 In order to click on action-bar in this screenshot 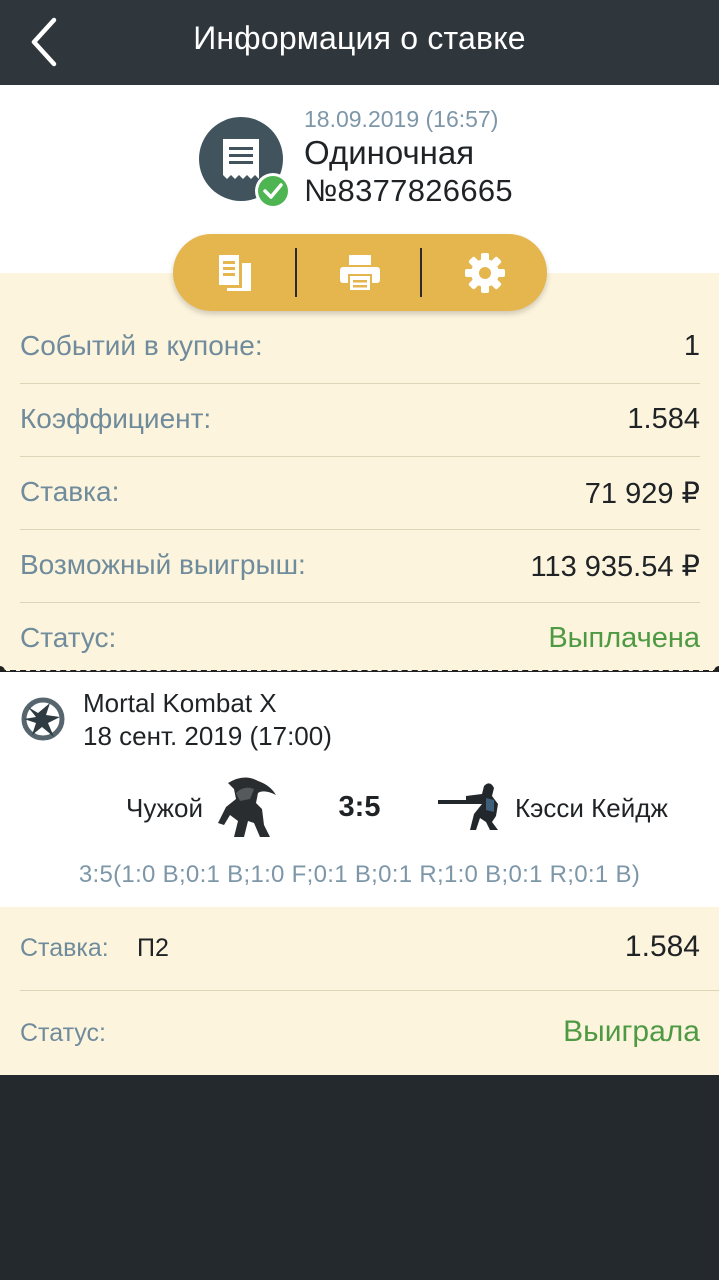, I will do `click(360, 272)`.